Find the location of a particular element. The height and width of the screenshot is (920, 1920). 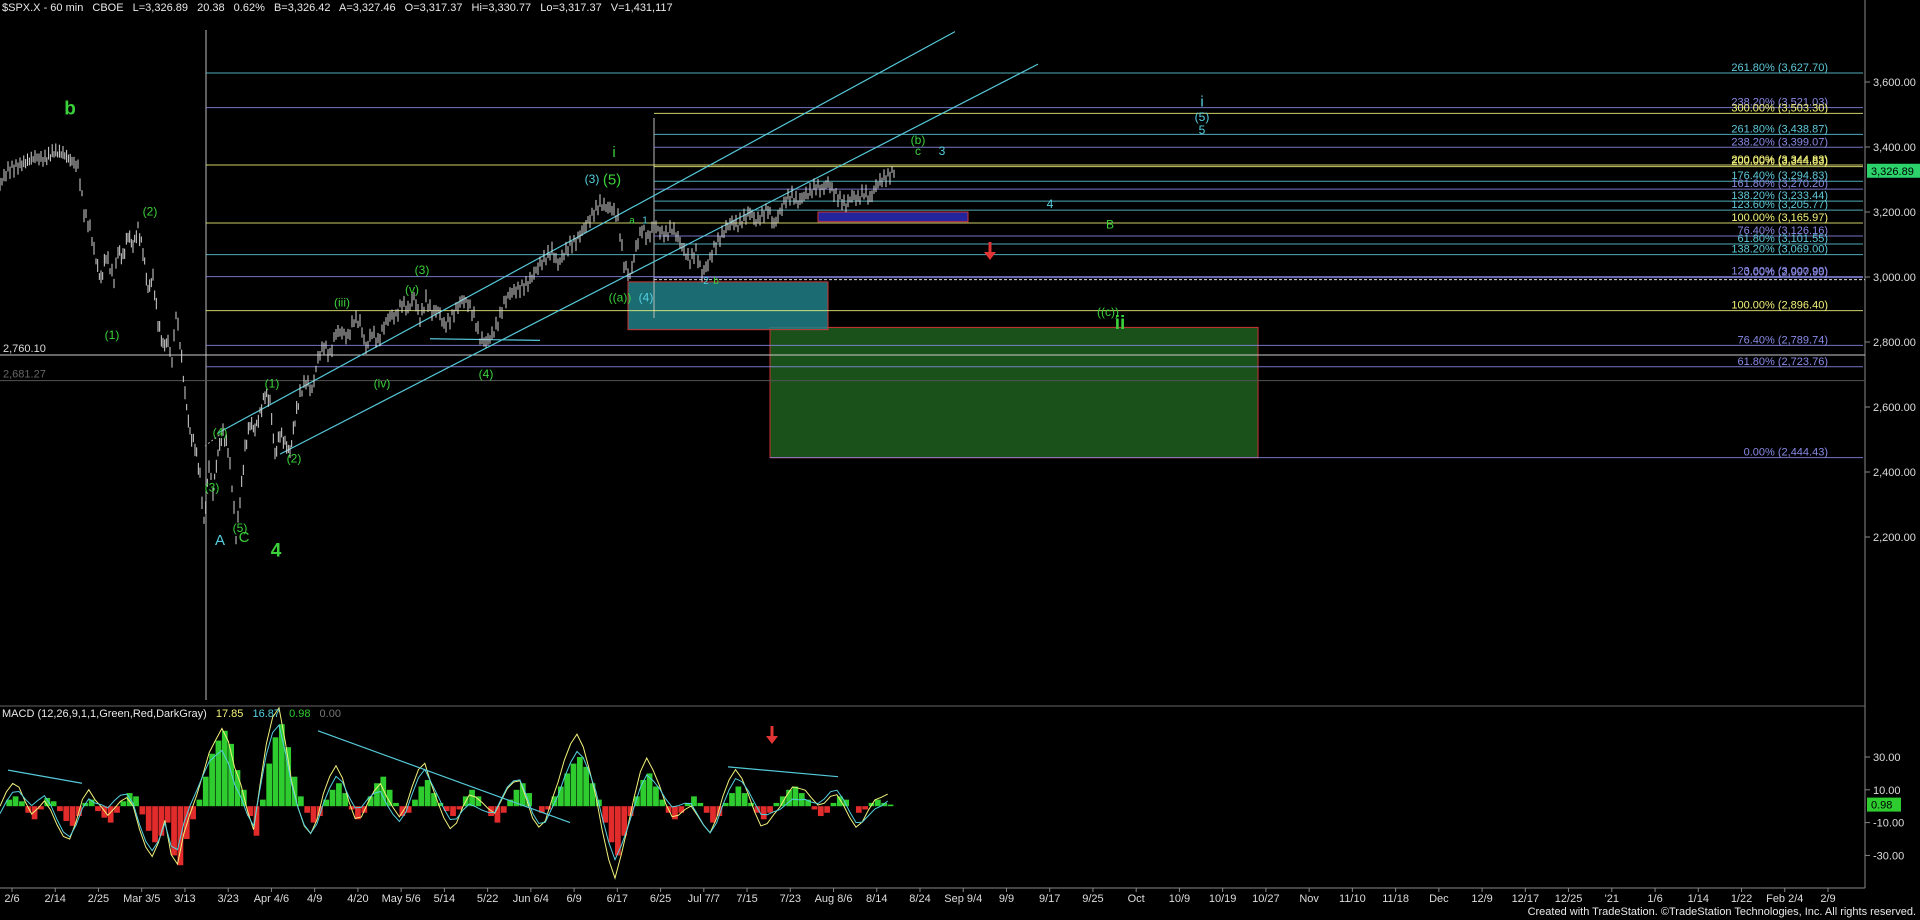

x-tick-label: 11/10 is located at coordinates (1352, 899).